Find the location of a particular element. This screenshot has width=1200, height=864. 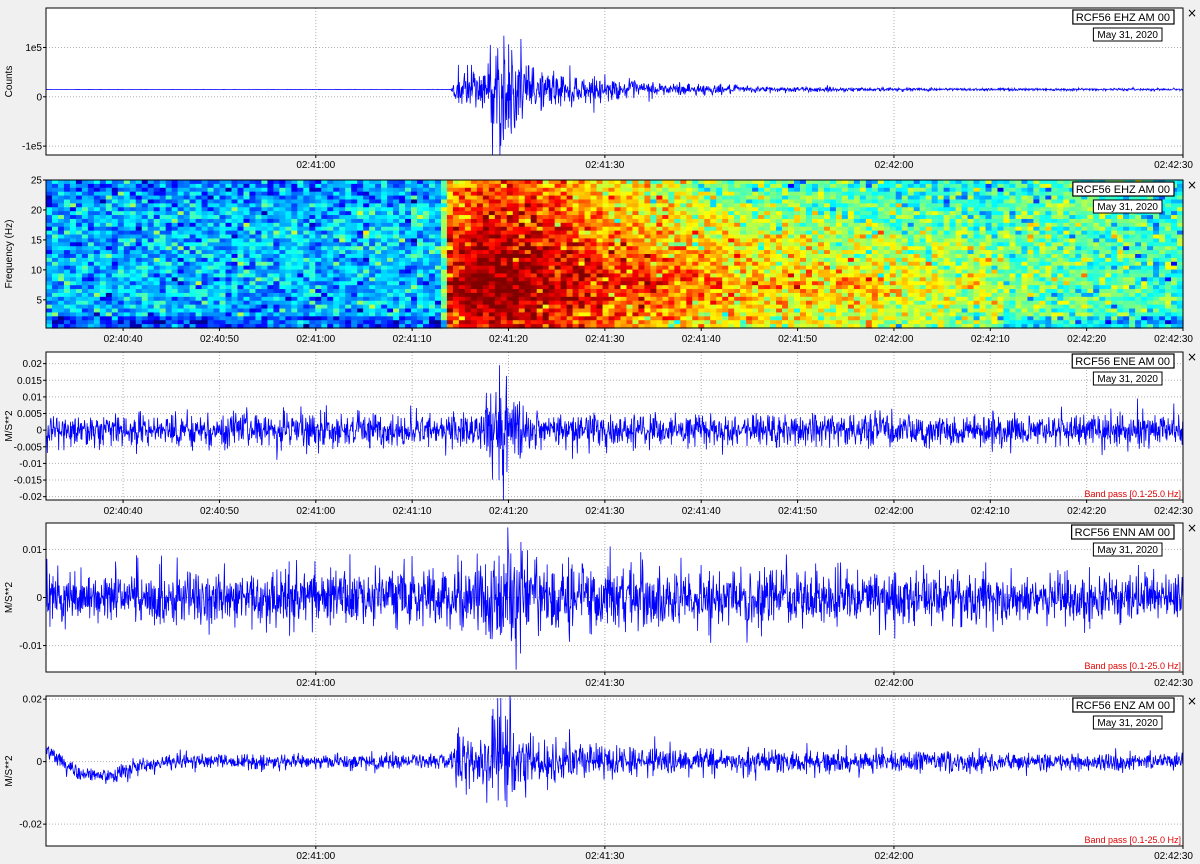

close-panel-icon: × is located at coordinates (1192, 13).